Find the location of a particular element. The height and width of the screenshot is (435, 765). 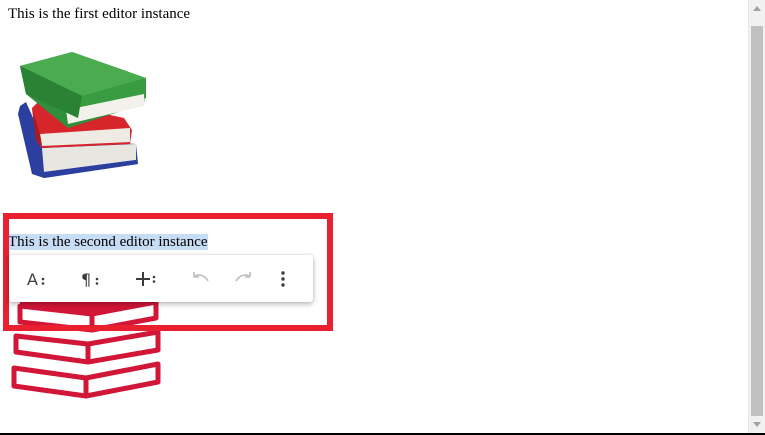

more-options-button is located at coordinates (283, 278).